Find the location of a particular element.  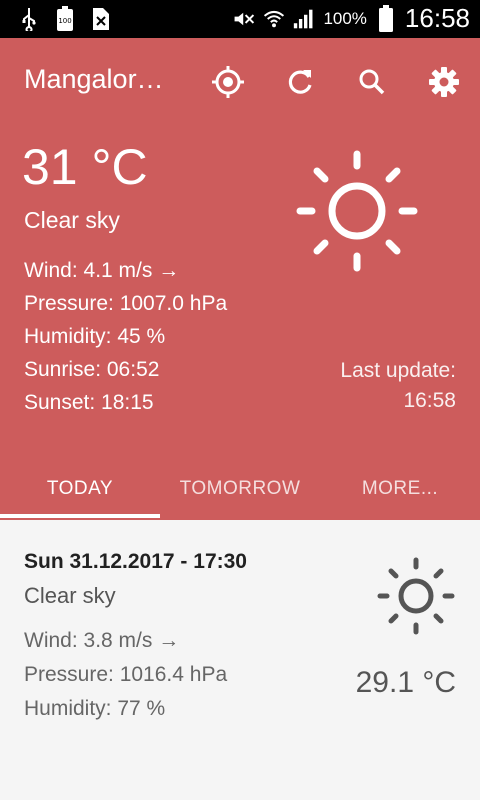

locate-icon is located at coordinates (228, 82).